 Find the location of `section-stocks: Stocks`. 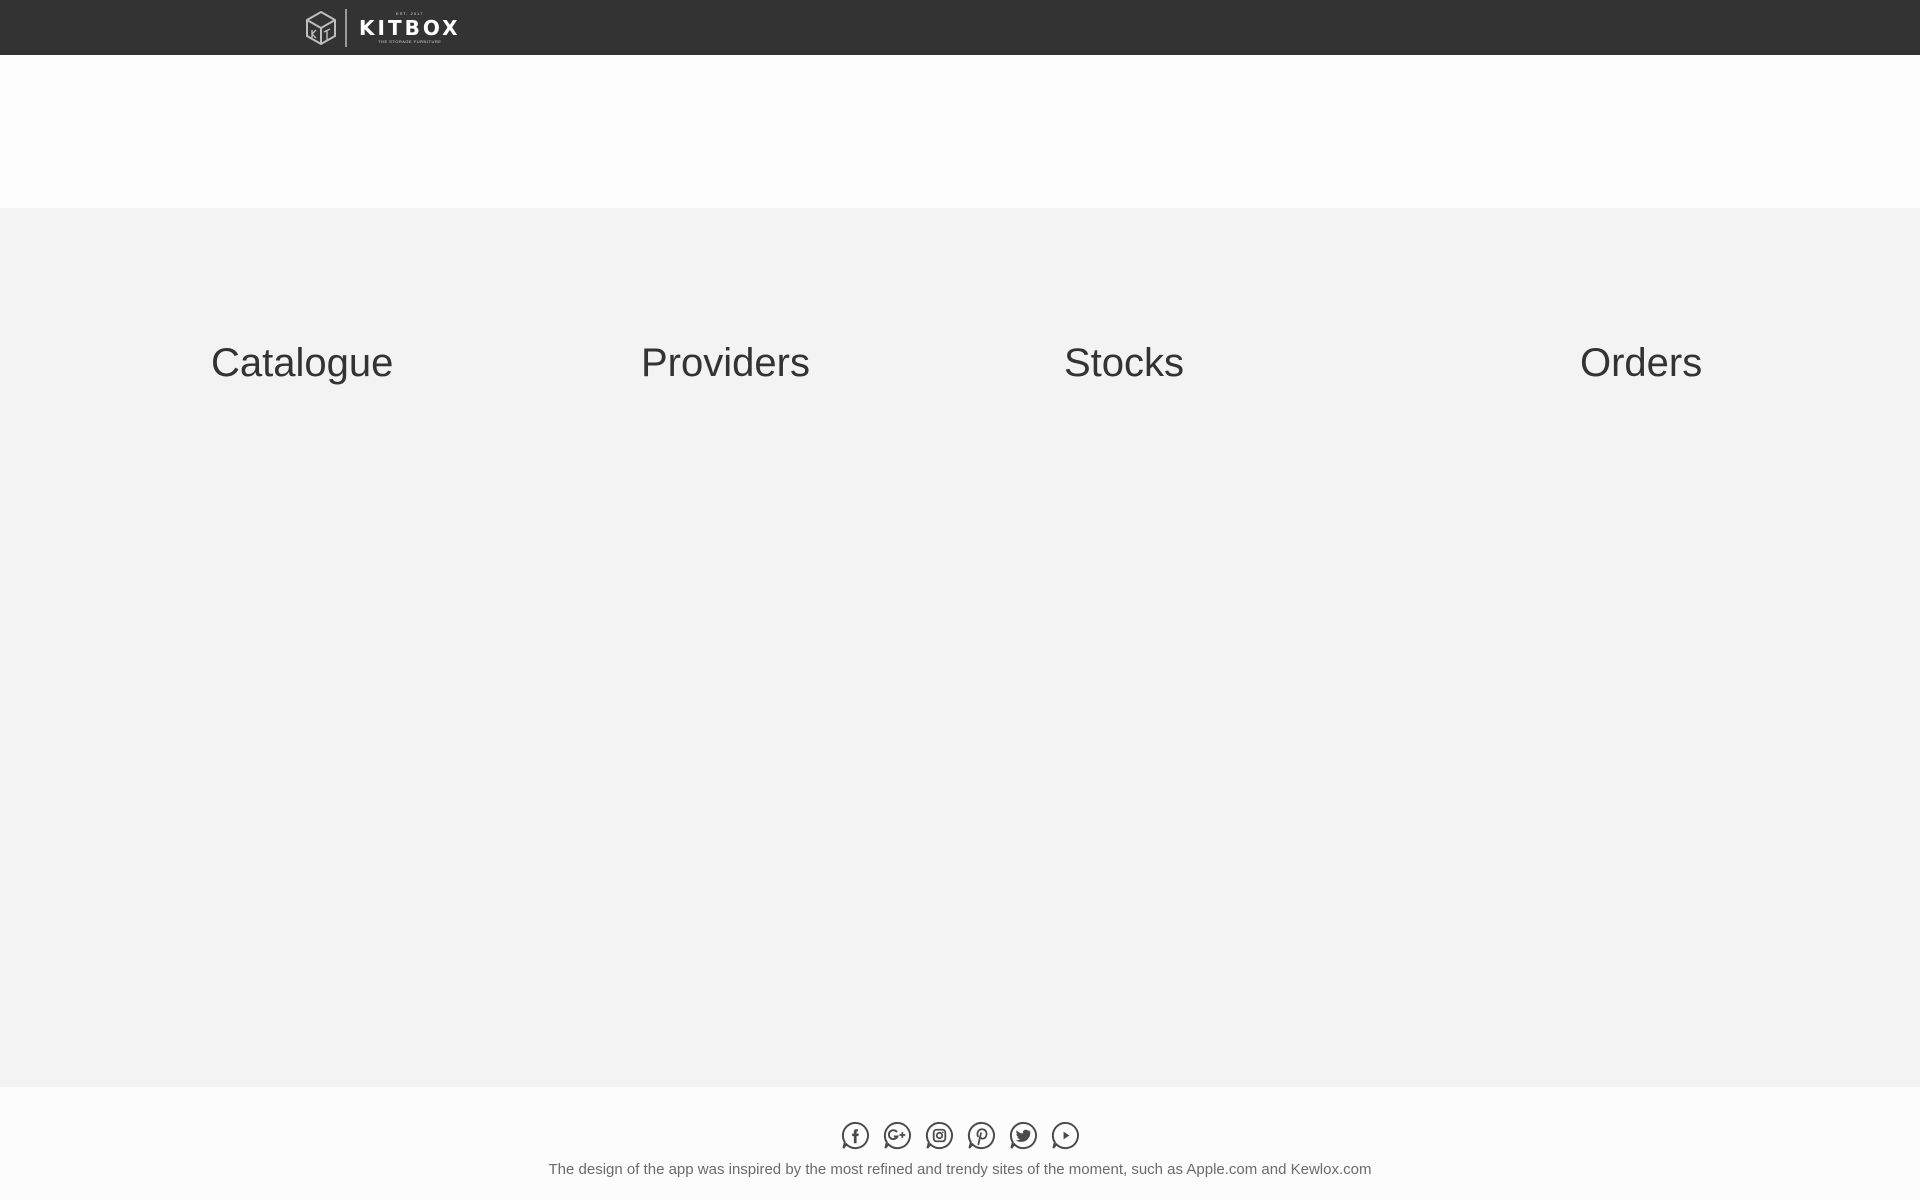

section-stocks: Stocks is located at coordinates (1124, 363).